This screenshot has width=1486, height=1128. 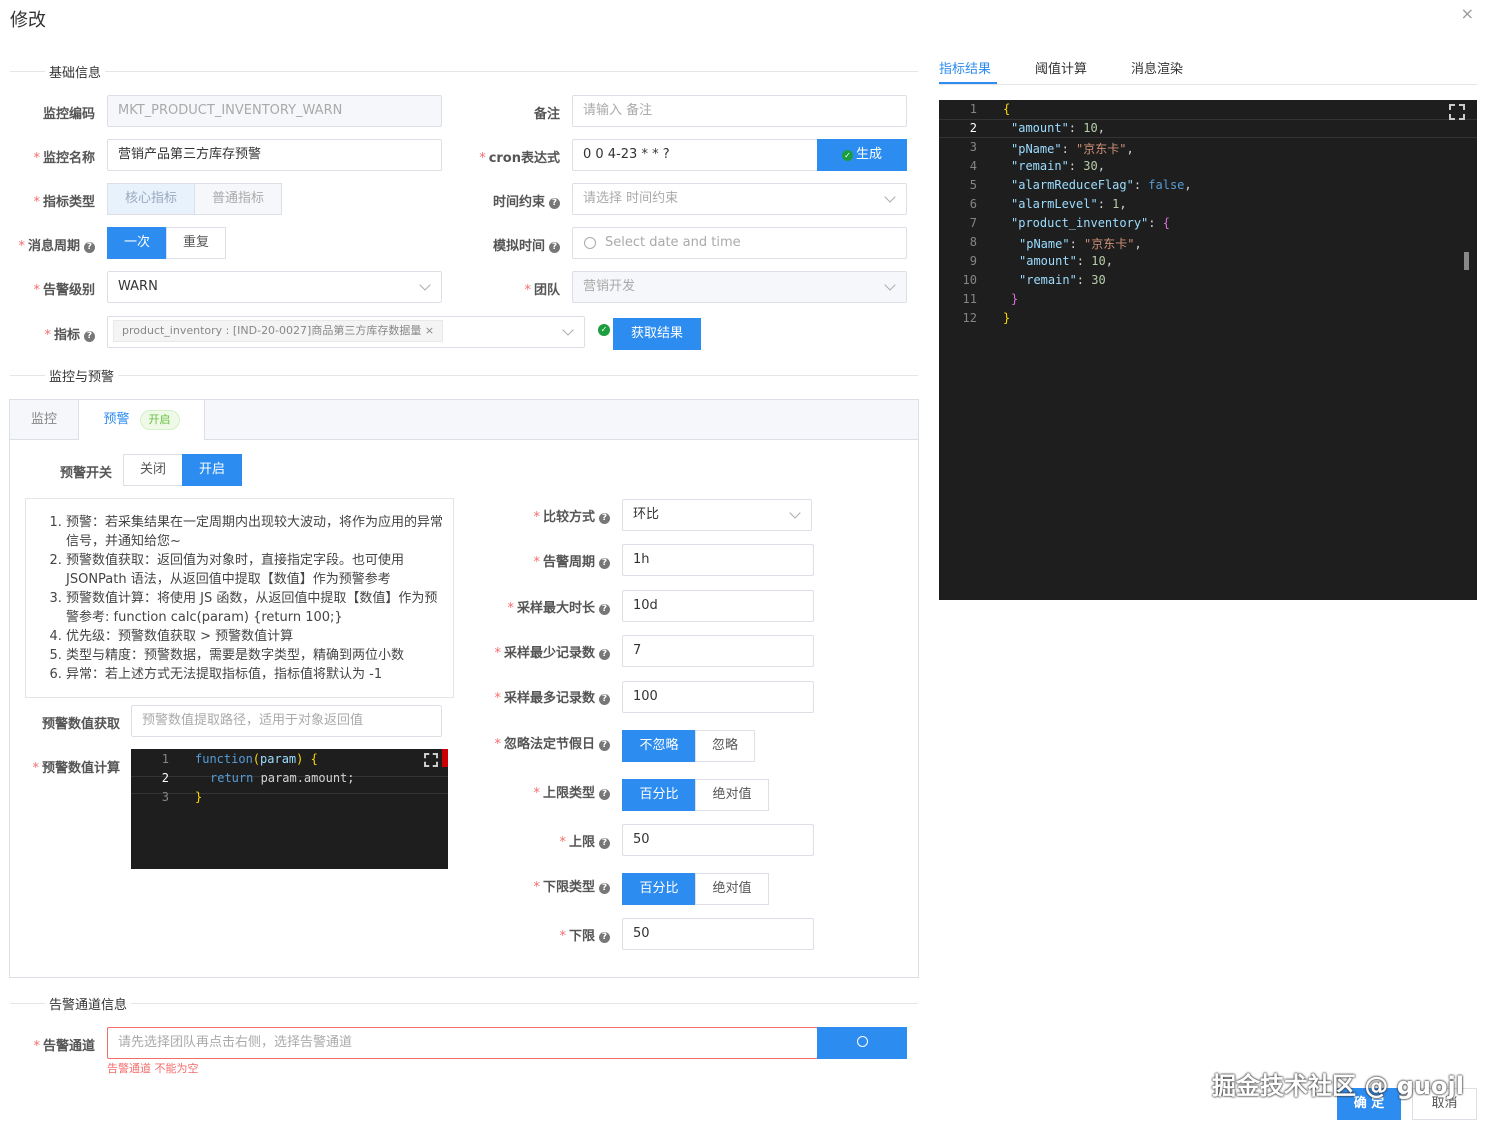 I want to click on code-line: "product_inventory": {, so click(x=1090, y=223).